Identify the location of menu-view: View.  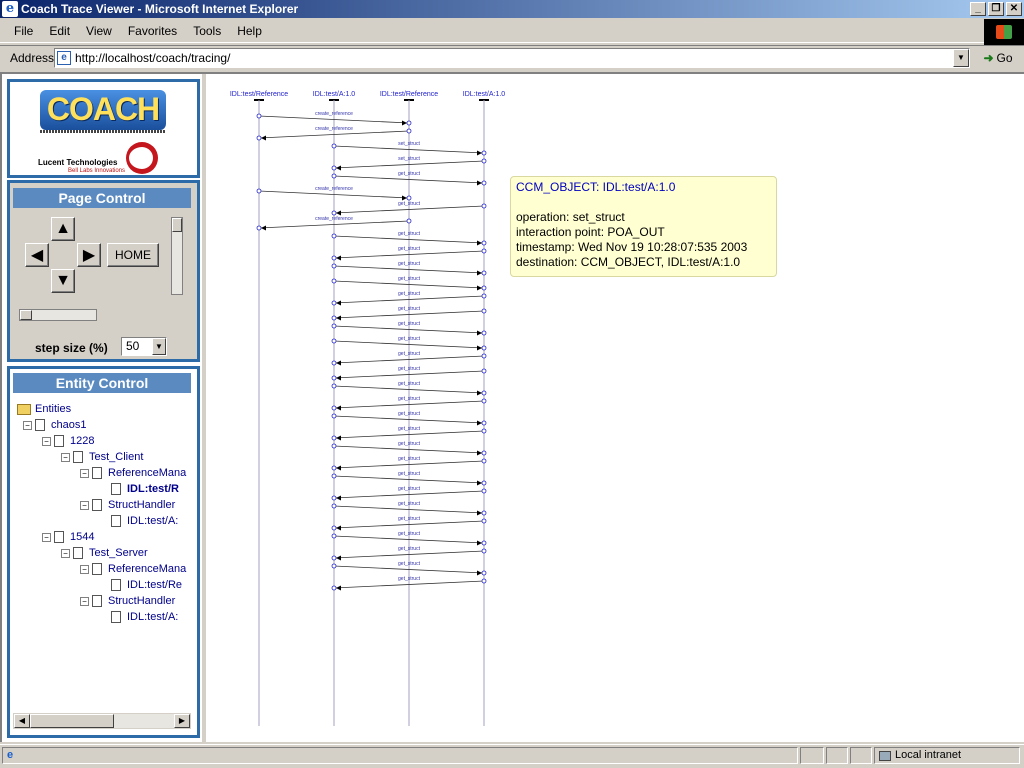
(99, 31).